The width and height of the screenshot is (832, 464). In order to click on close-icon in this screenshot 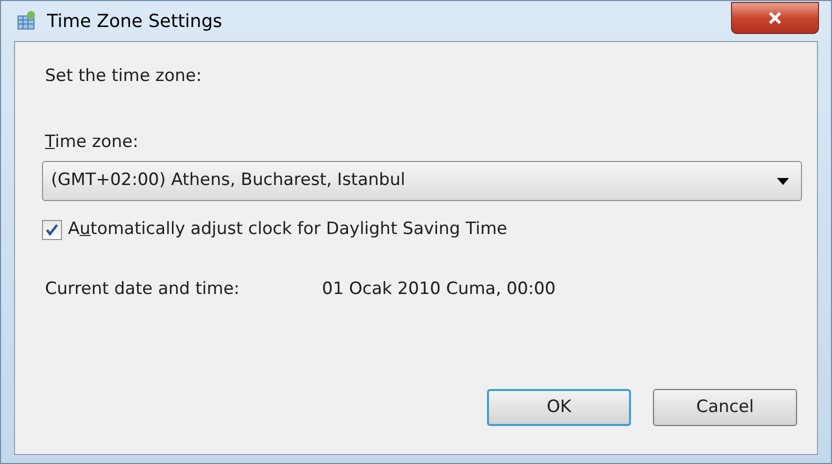, I will do `click(775, 18)`.